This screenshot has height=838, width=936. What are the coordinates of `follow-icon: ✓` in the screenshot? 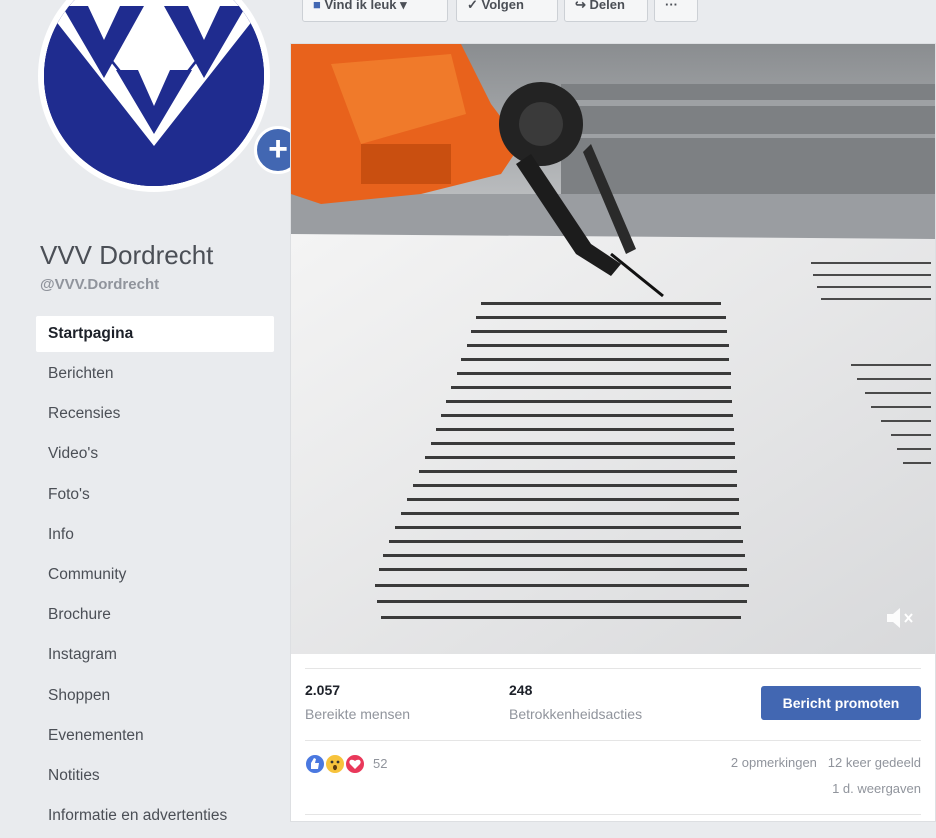 It's located at (472, 6).